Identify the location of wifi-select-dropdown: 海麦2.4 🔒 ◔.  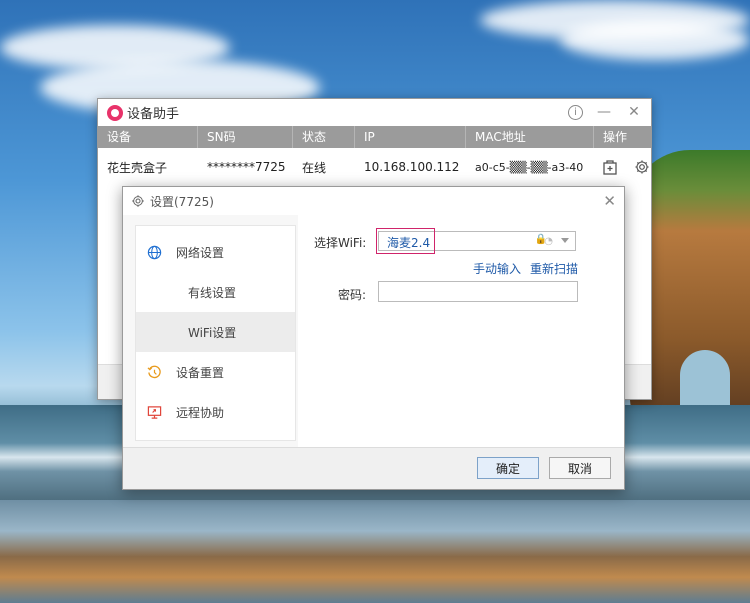
(476, 241).